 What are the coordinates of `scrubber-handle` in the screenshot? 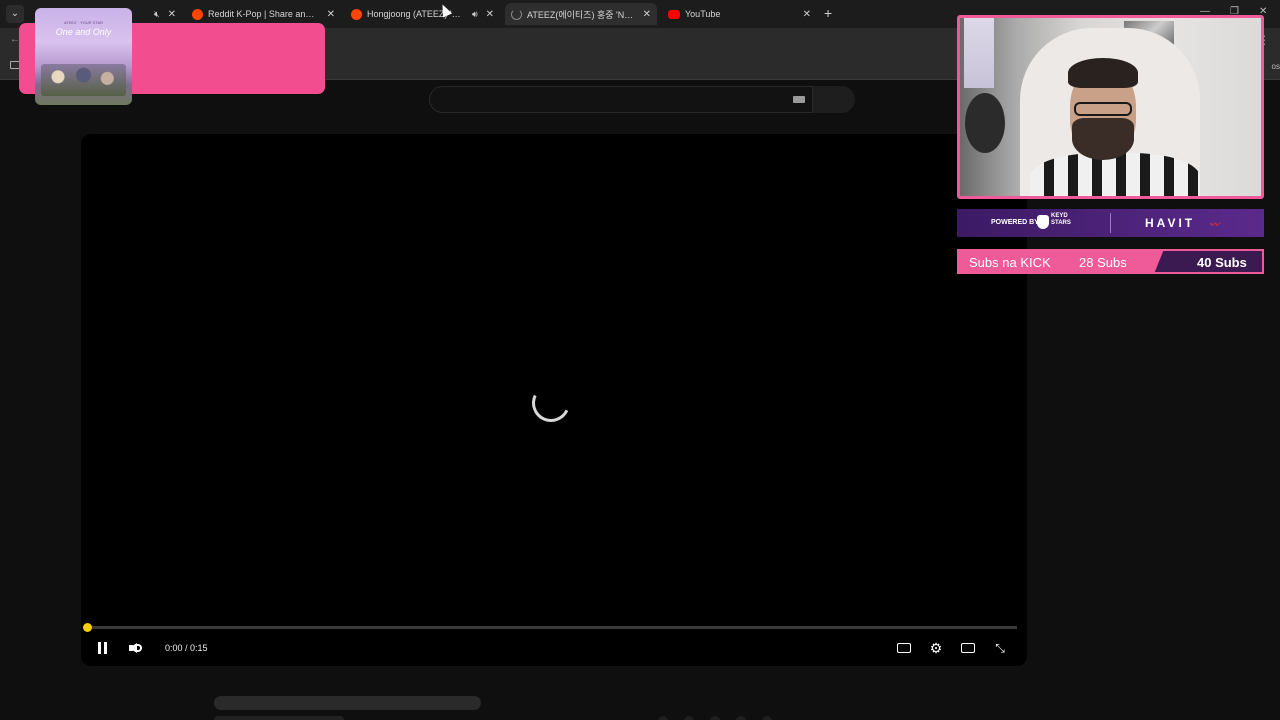 It's located at (87, 627).